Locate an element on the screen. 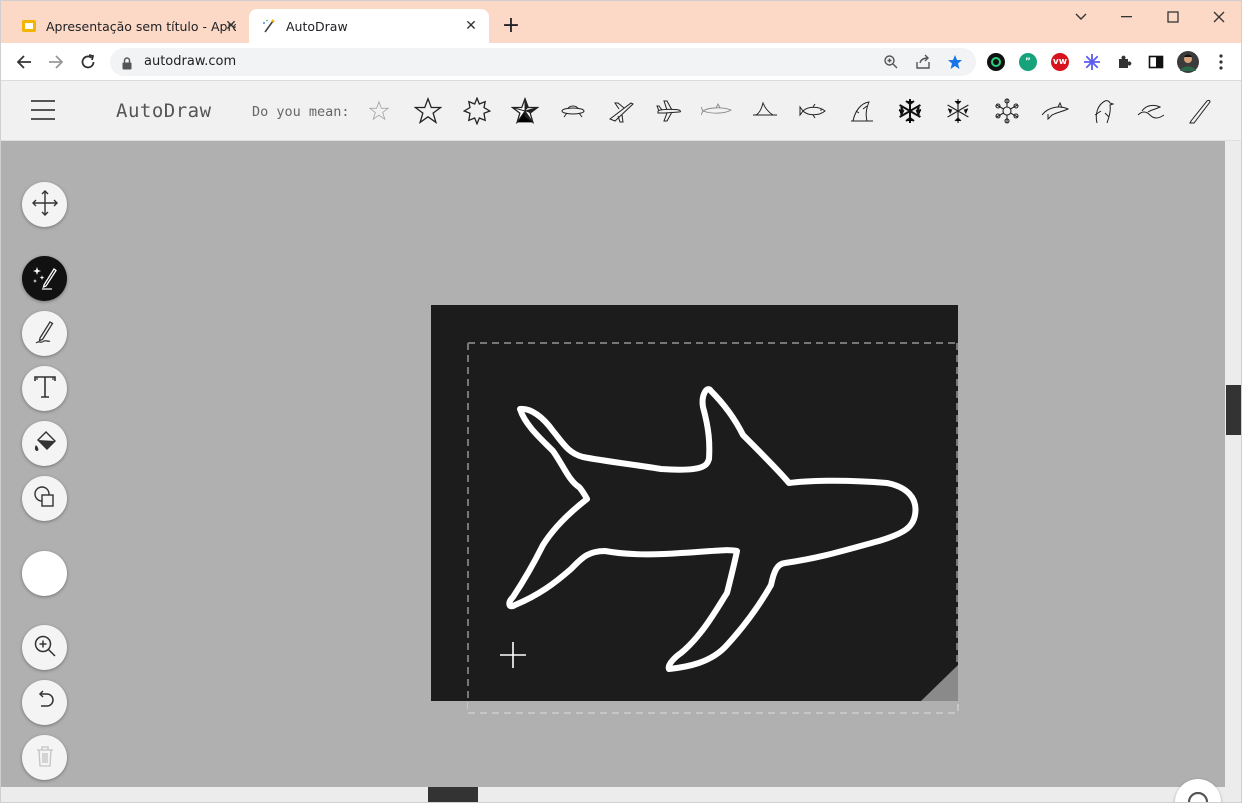 The height and width of the screenshot is (803, 1242). vertical-scrollbar is located at coordinates (1233, 471).